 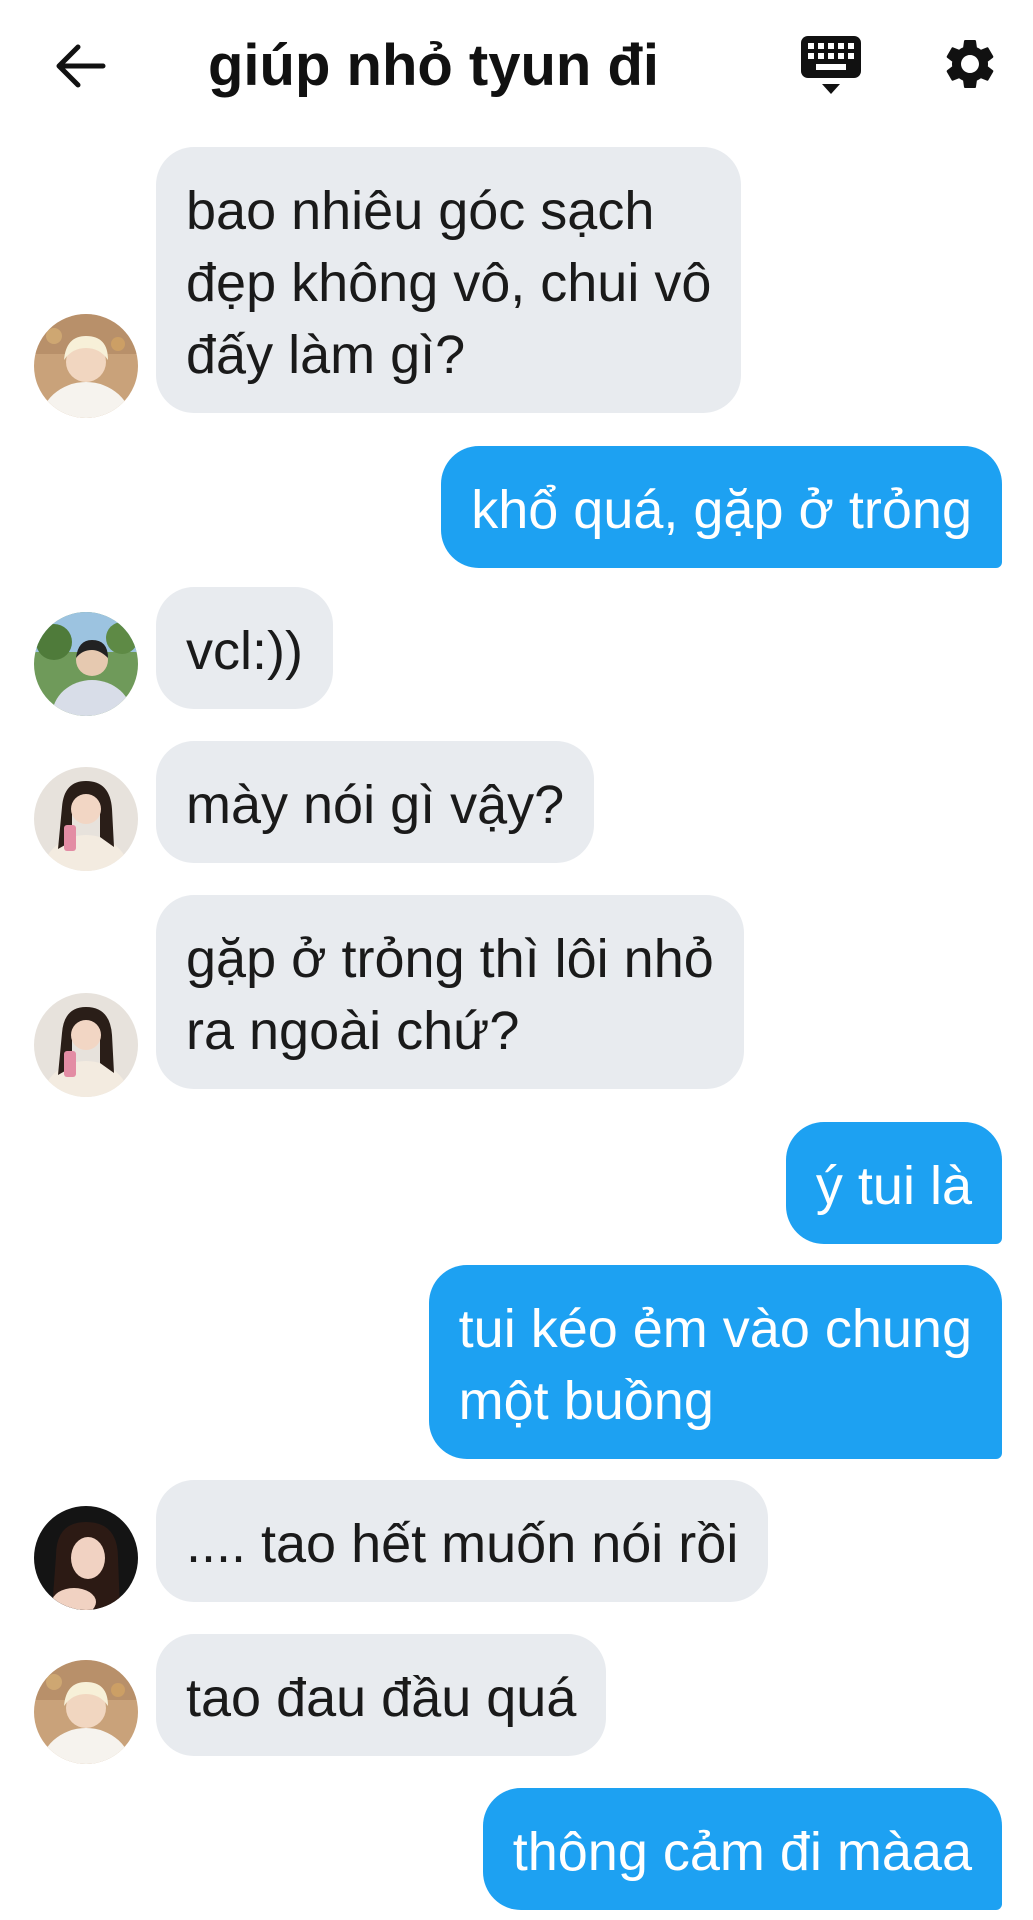 What do you see at coordinates (244, 648) in the screenshot?
I see `message-bubble-incoming: vcl:))` at bounding box center [244, 648].